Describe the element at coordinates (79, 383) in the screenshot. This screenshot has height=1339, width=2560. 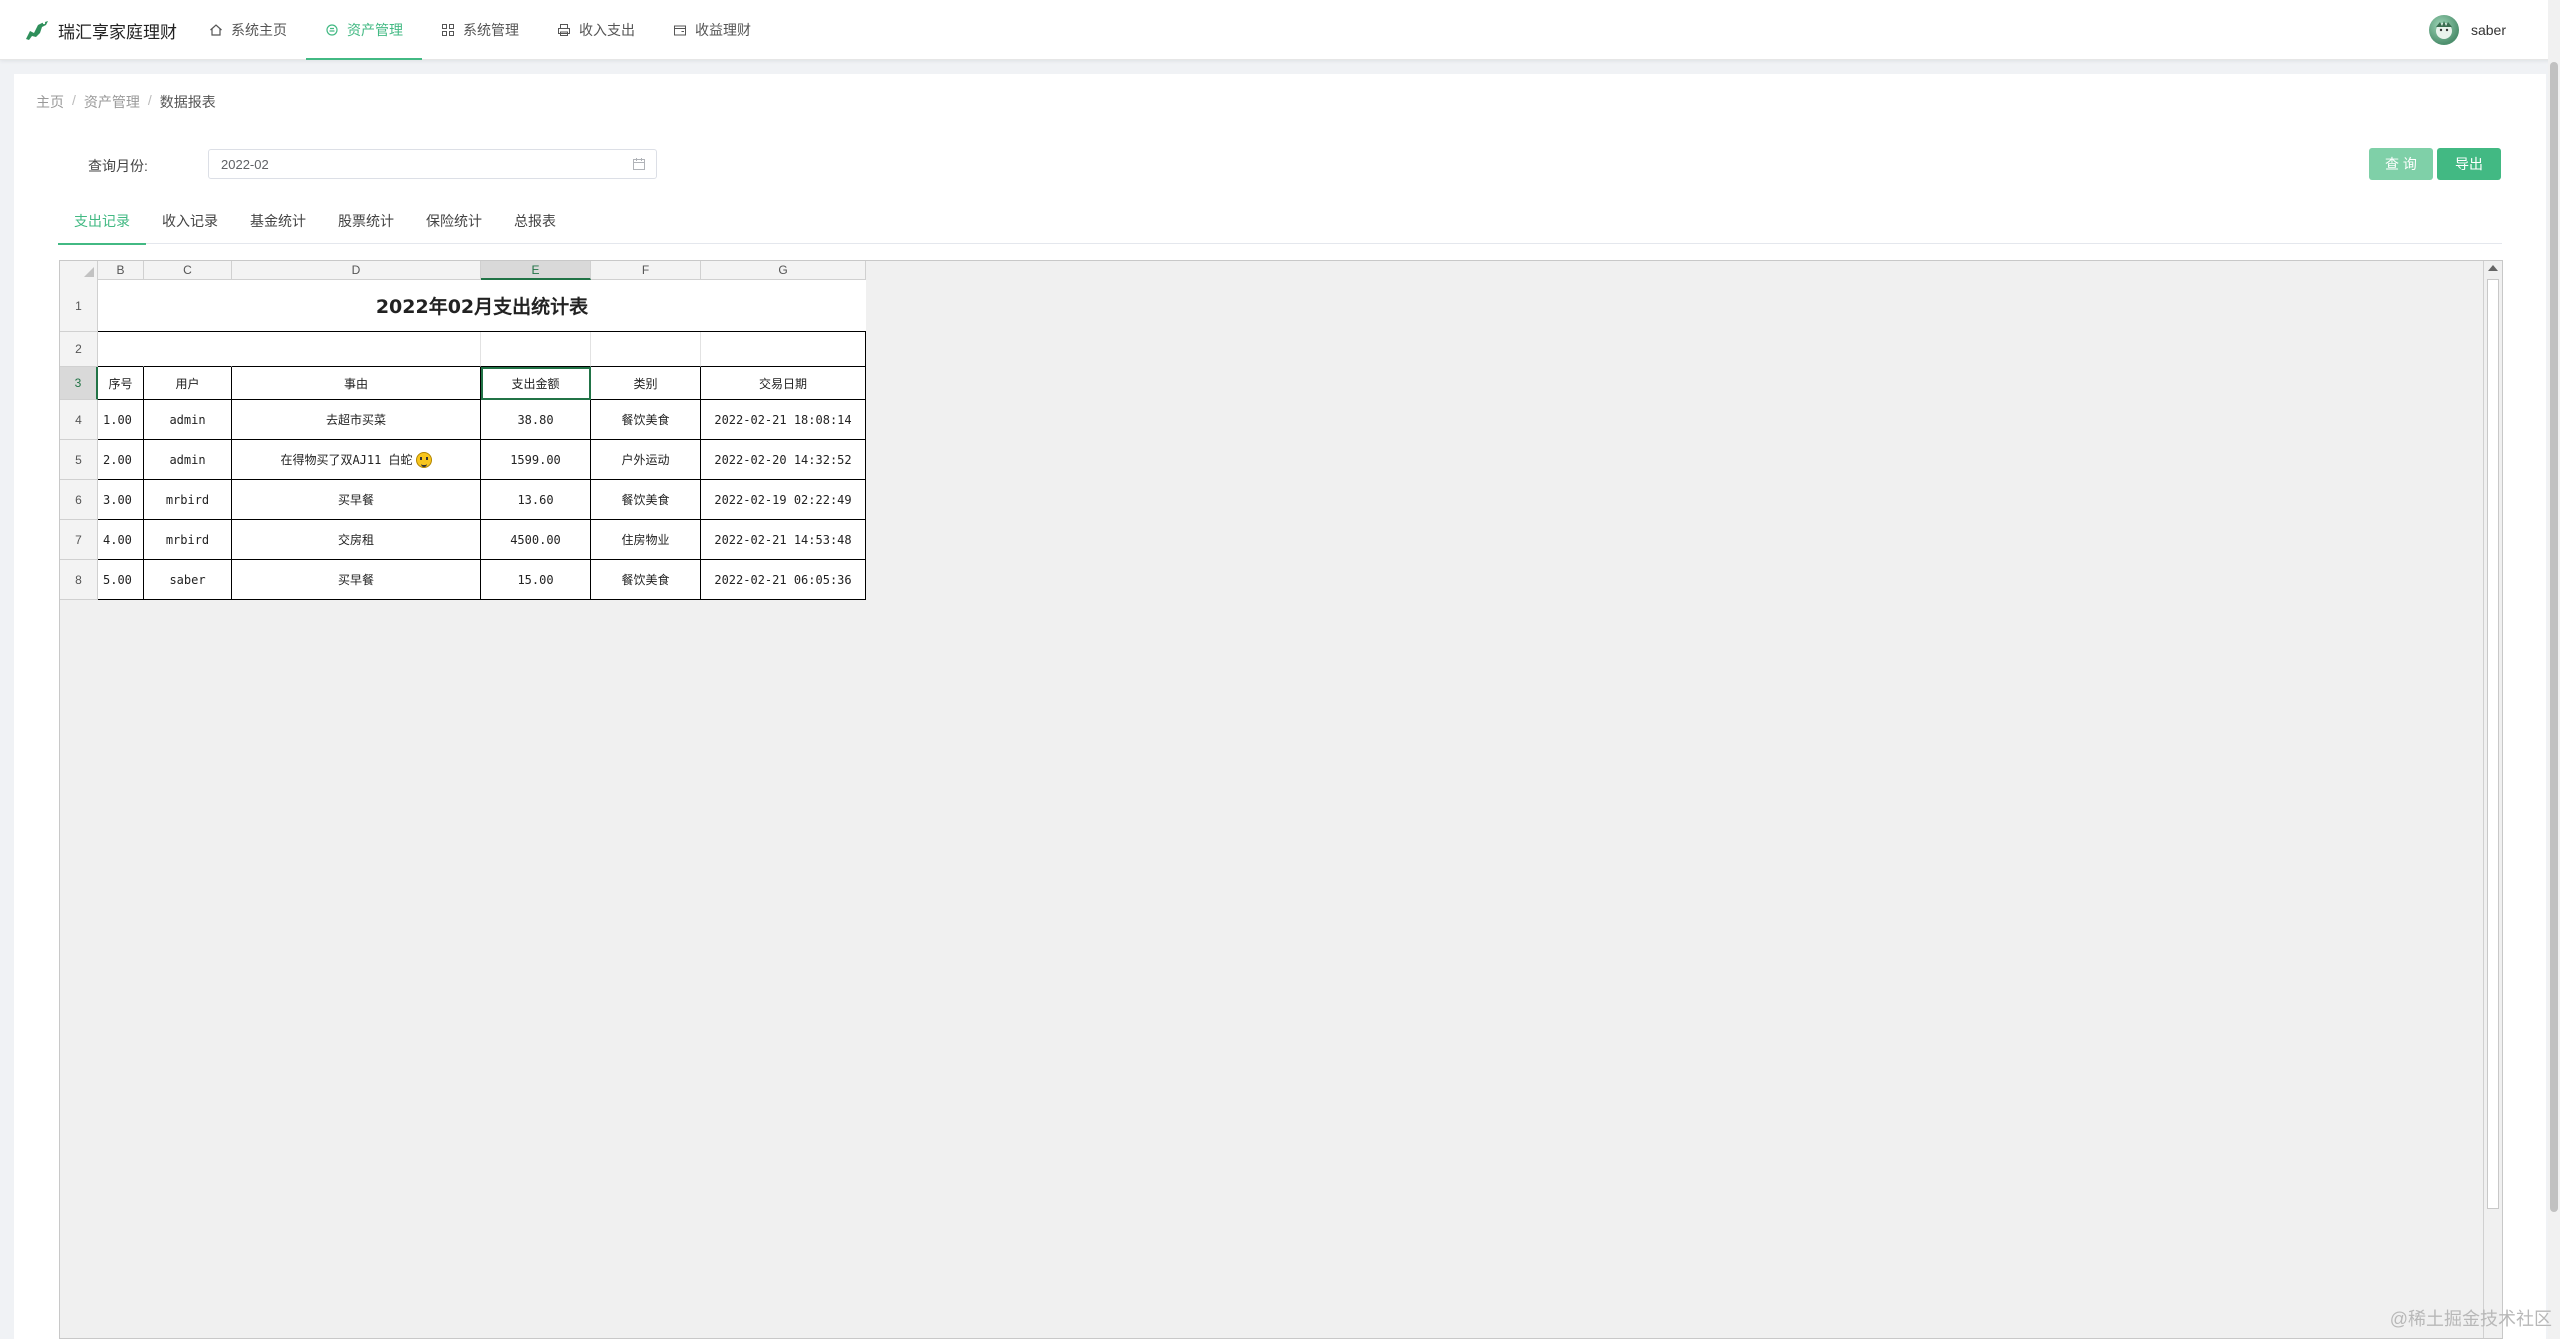
I see `row-header-selected: 3` at that location.